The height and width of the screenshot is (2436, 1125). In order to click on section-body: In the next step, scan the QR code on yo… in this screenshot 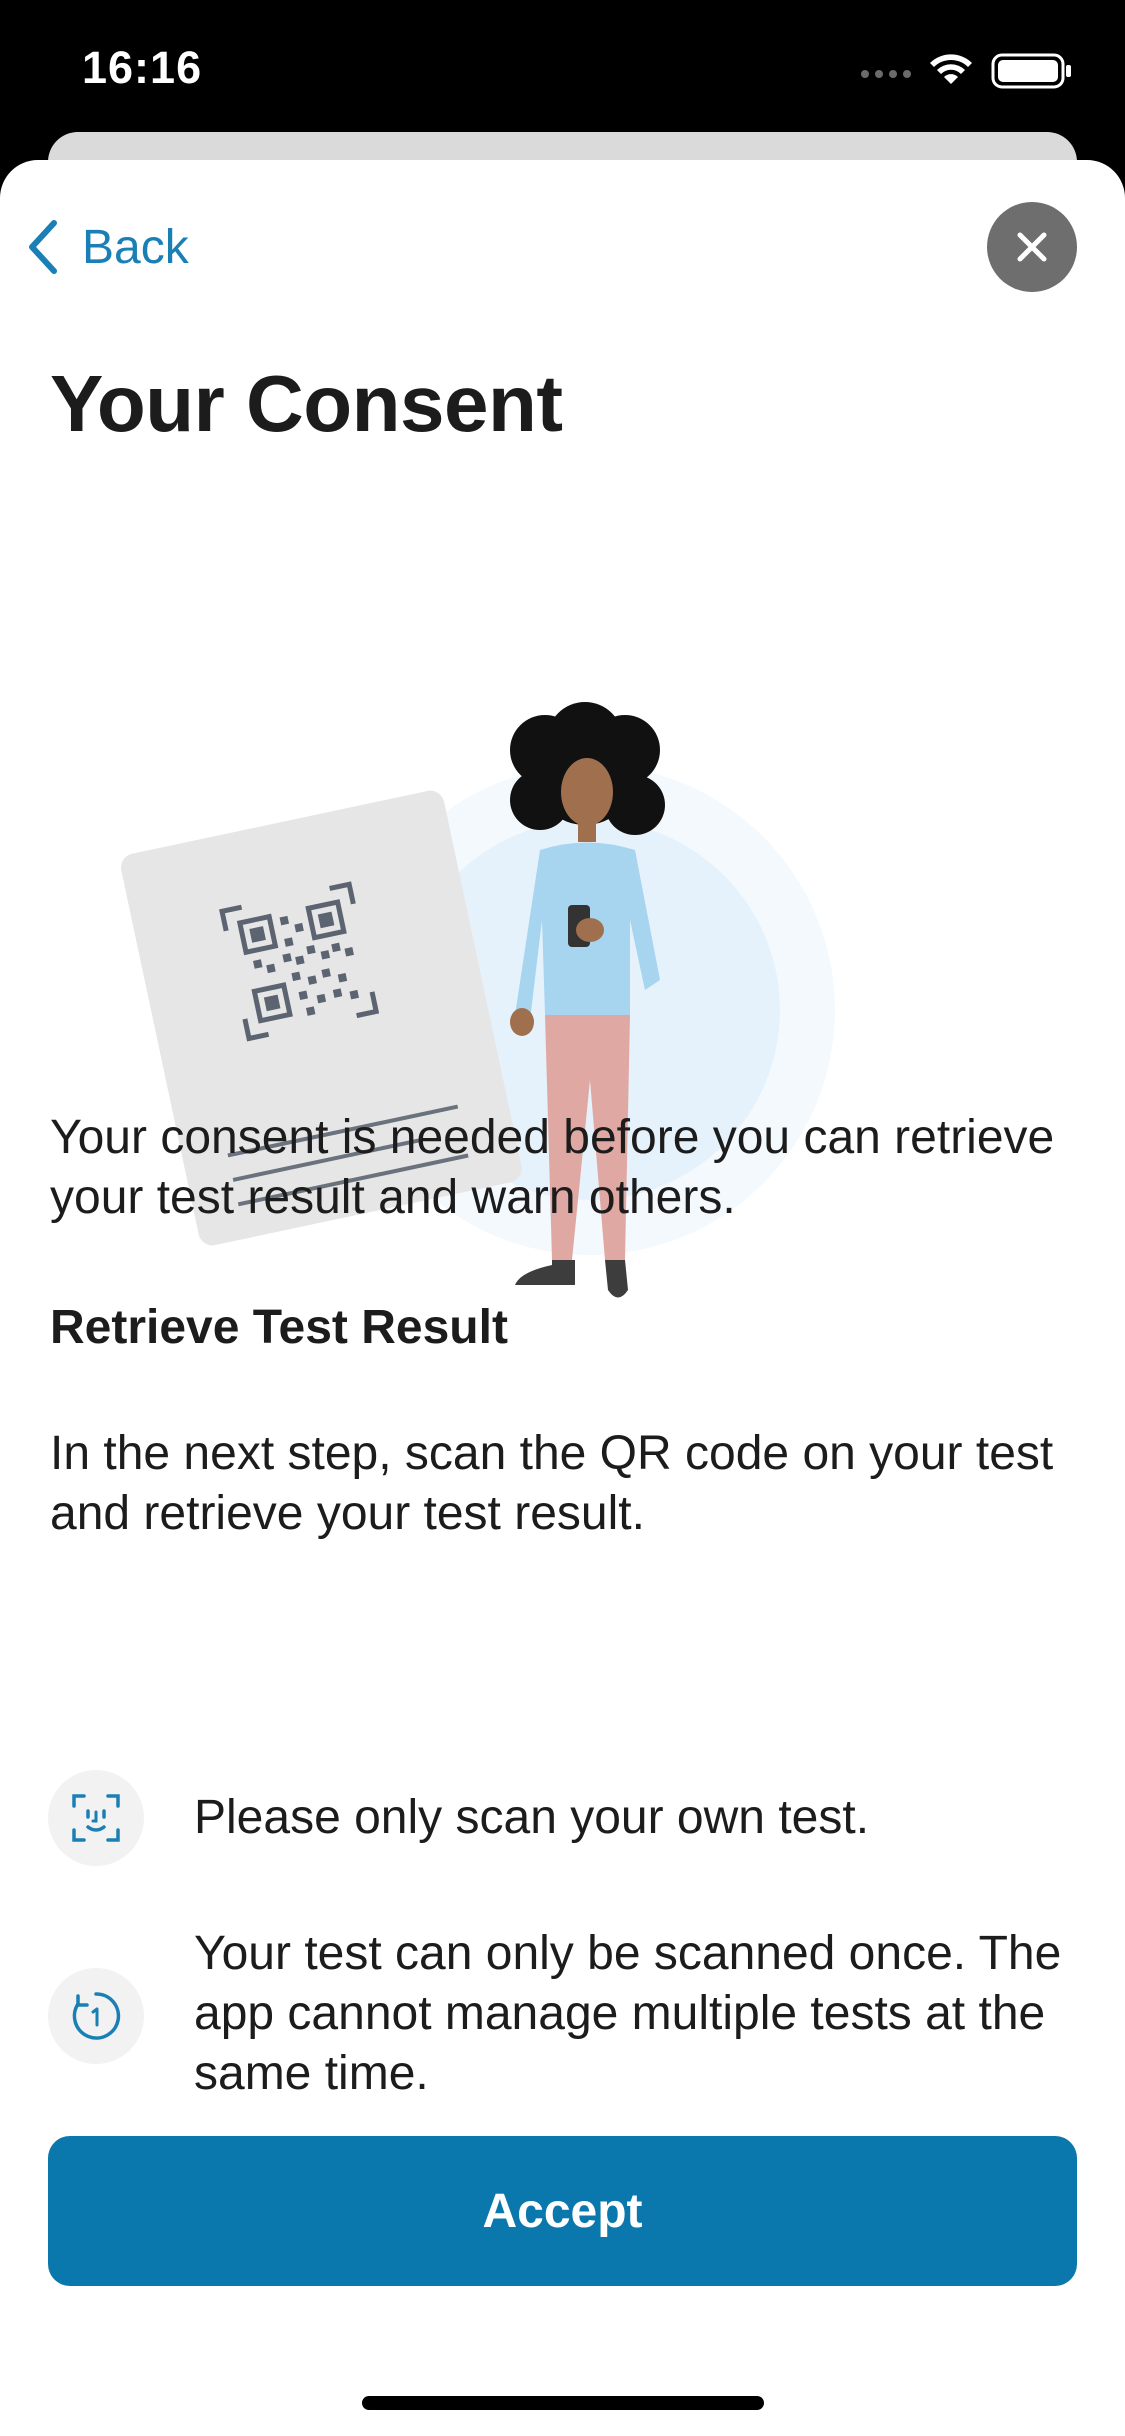, I will do `click(552, 1483)`.